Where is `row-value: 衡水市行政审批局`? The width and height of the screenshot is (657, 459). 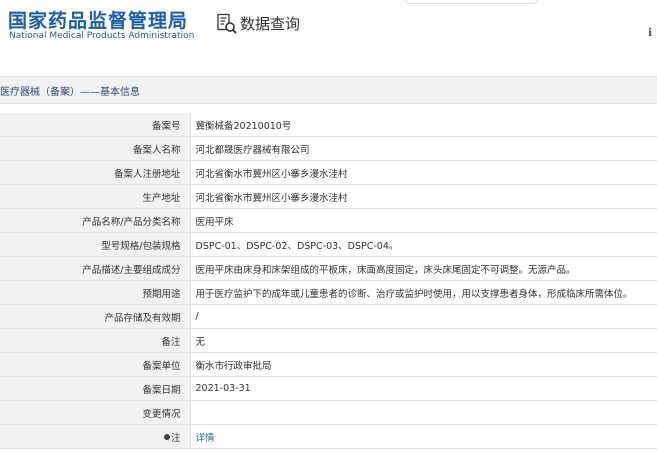
row-value: 衡水市行政审批局 is located at coordinates (423, 364).